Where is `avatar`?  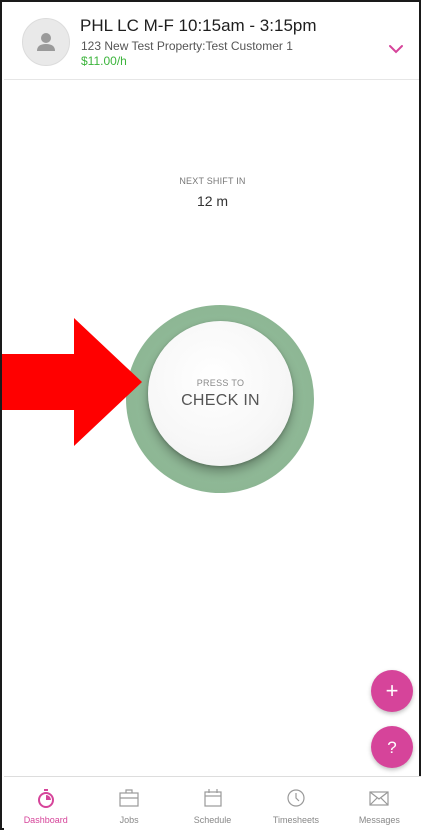
avatar is located at coordinates (46, 42).